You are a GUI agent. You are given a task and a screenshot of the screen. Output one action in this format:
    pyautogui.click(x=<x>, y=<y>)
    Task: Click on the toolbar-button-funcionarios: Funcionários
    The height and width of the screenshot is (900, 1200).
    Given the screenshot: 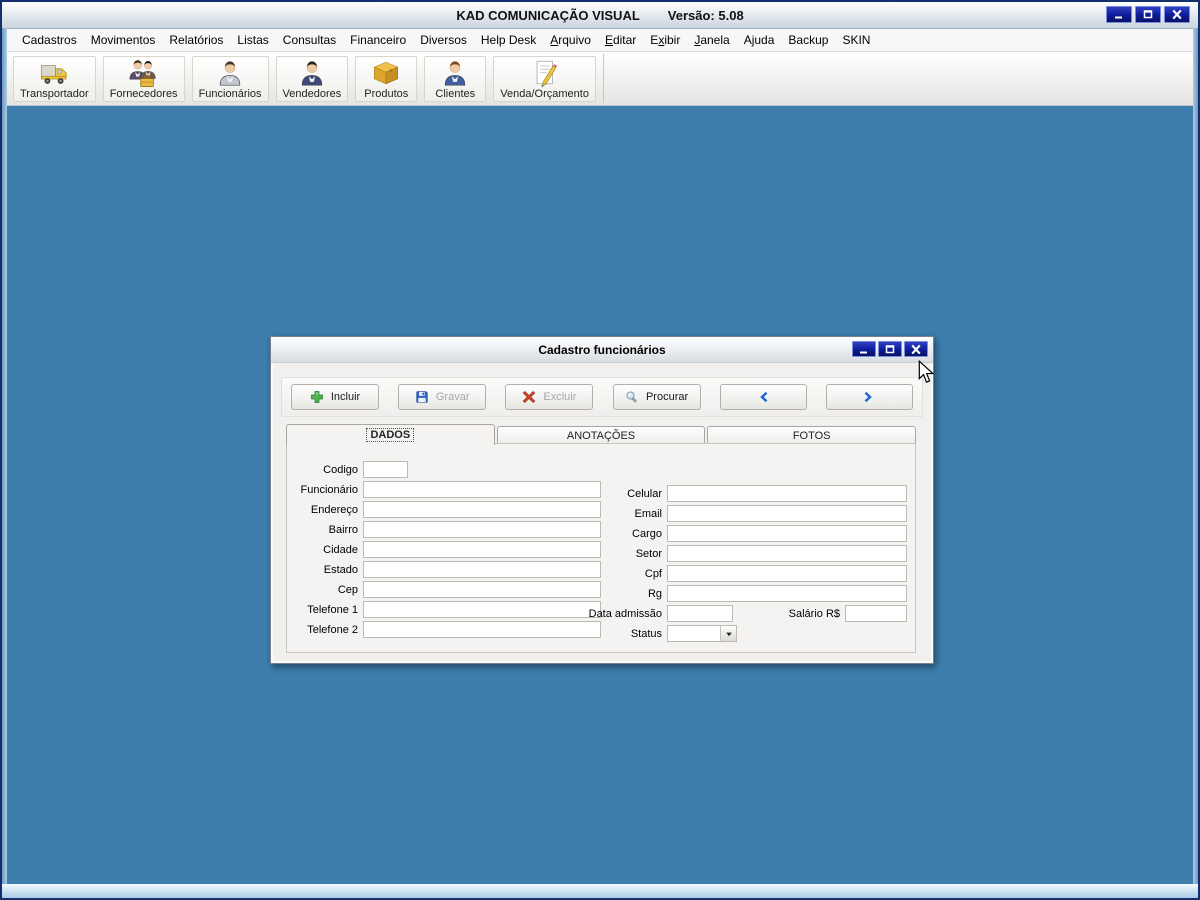 What is the action you would take?
    pyautogui.click(x=230, y=78)
    